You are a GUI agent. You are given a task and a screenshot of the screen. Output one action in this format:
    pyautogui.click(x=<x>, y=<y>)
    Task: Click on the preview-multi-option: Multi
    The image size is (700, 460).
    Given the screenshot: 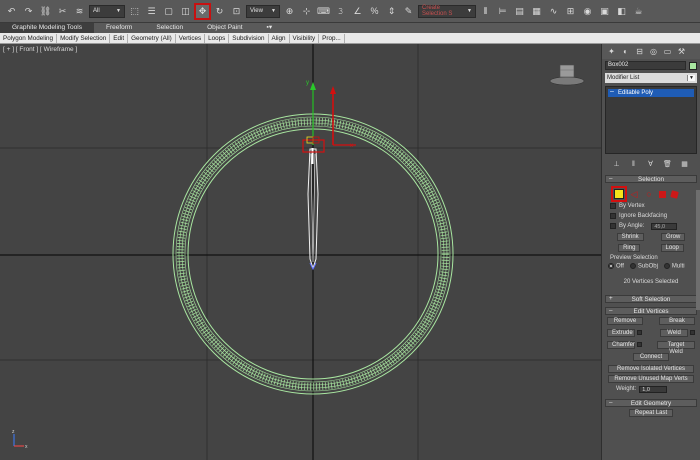 What is the action you would take?
    pyautogui.click(x=674, y=265)
    